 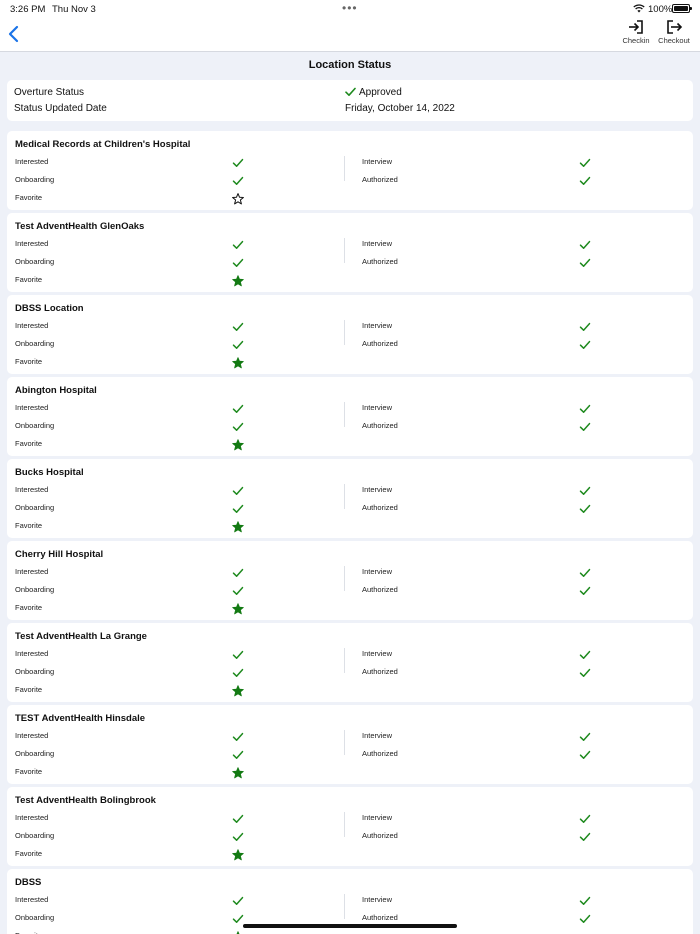 What do you see at coordinates (350, 65) in the screenshot?
I see `page-title: Location Status` at bounding box center [350, 65].